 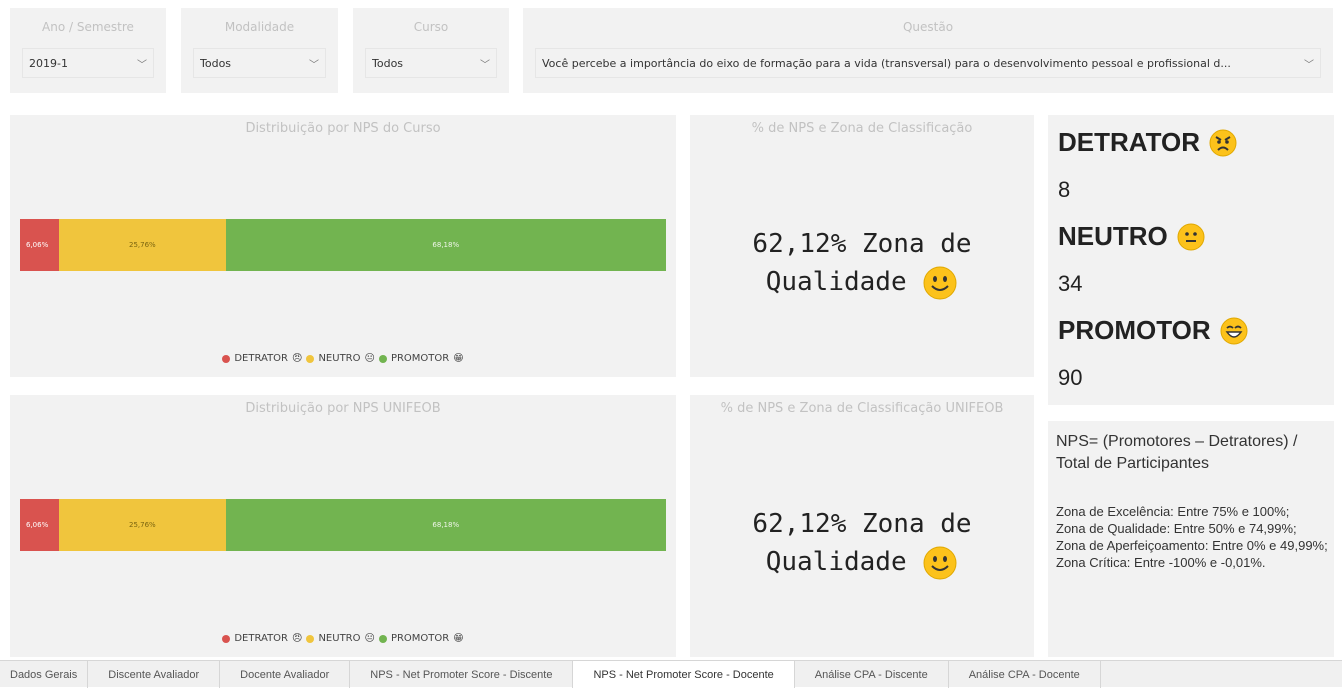 What do you see at coordinates (431, 63) in the screenshot?
I see `curso-dropdown: Todos ﹀` at bounding box center [431, 63].